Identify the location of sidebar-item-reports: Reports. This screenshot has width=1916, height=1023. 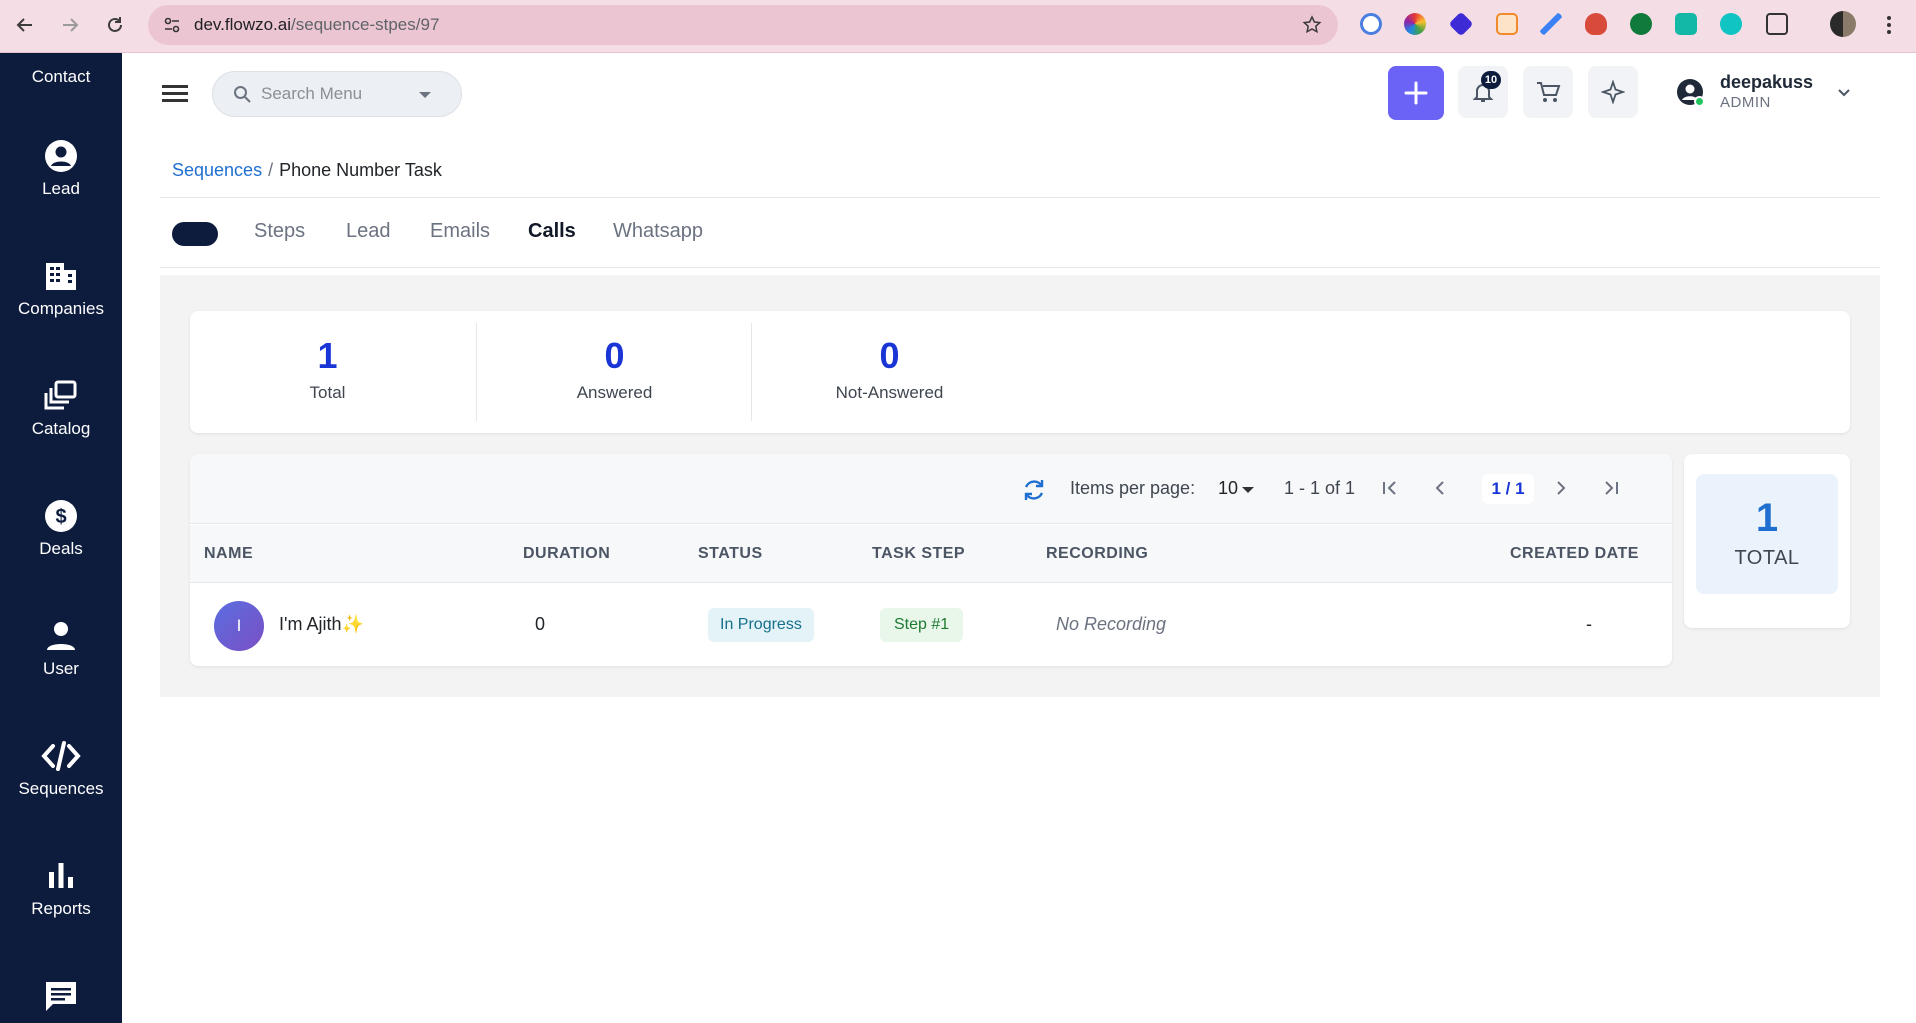
(61, 889).